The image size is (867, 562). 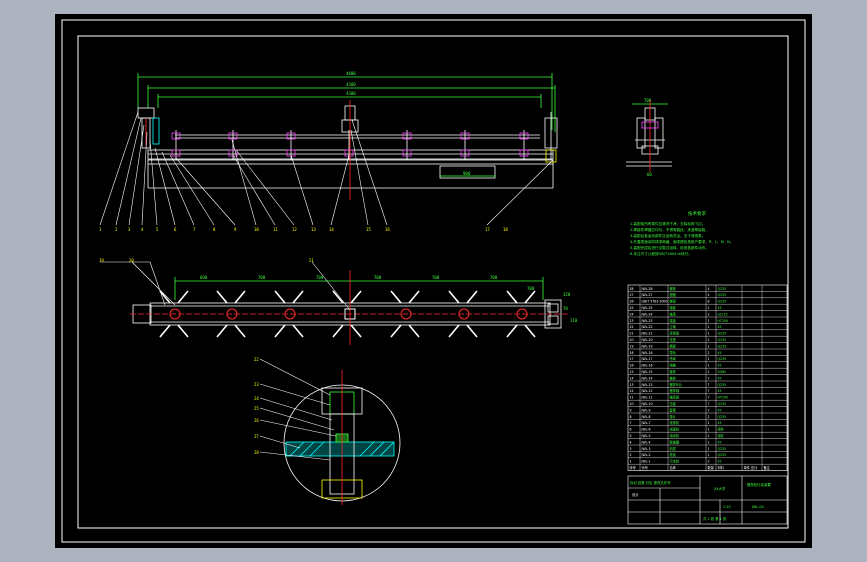 I want to click on bom-cell-no: 14, so click(x=632, y=378).